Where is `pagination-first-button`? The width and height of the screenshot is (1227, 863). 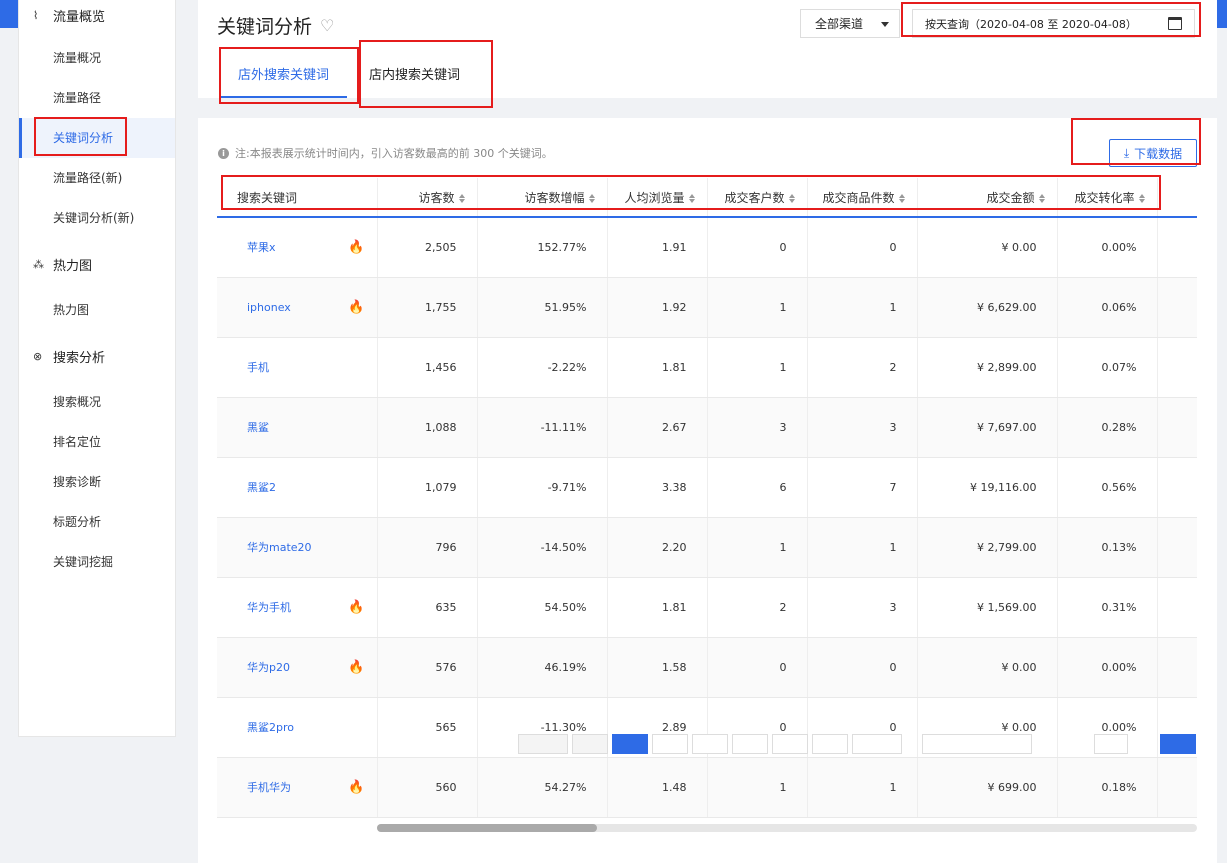
pagination-first-button is located at coordinates (590, 744).